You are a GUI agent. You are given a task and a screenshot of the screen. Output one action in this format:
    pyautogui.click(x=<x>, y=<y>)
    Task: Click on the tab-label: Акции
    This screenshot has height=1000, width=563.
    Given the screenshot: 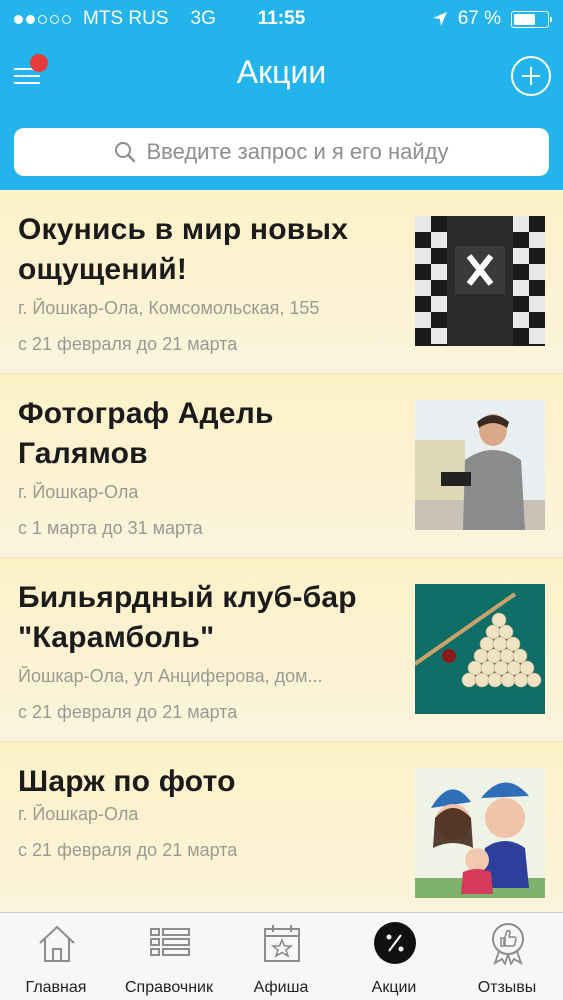 What is the action you would take?
    pyautogui.click(x=394, y=987)
    